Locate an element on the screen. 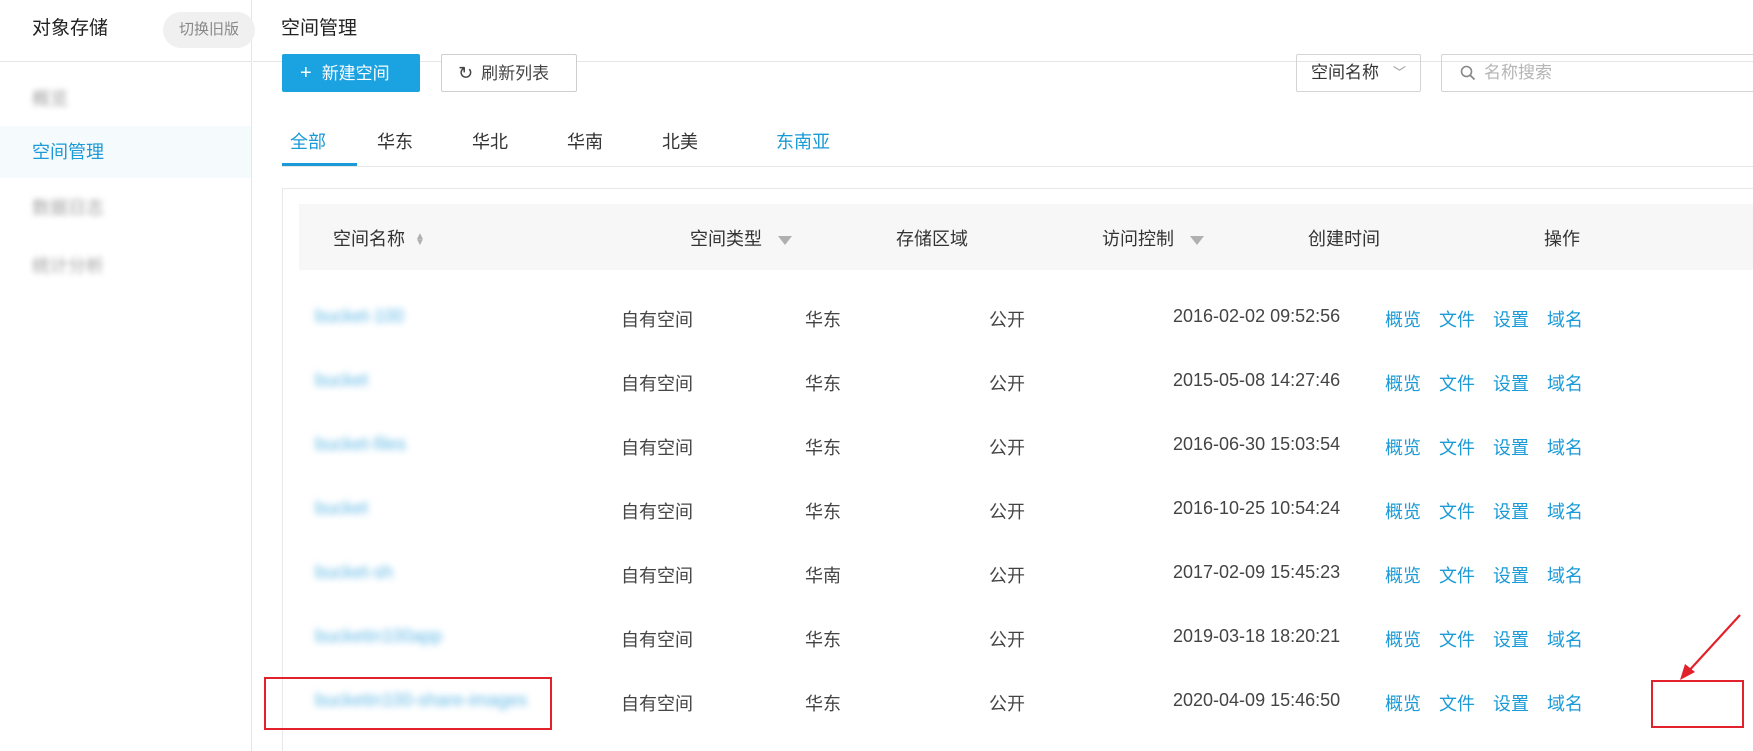  refresh-list-button: ↻ 刷新列表 is located at coordinates (509, 73).